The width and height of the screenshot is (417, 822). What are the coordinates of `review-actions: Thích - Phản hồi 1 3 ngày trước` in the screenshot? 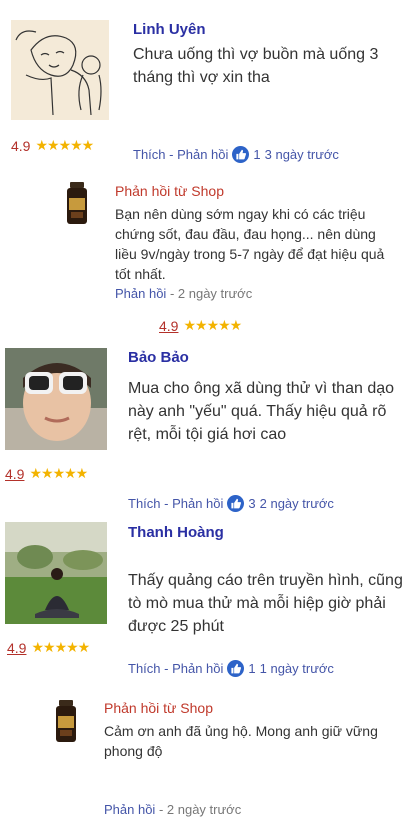 It's located at (236, 154).